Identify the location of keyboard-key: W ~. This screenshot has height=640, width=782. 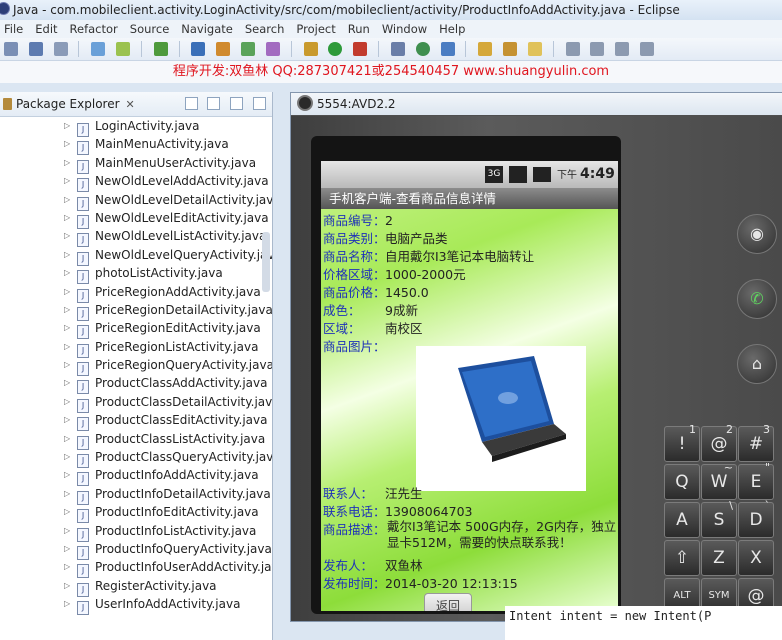
(719, 480).